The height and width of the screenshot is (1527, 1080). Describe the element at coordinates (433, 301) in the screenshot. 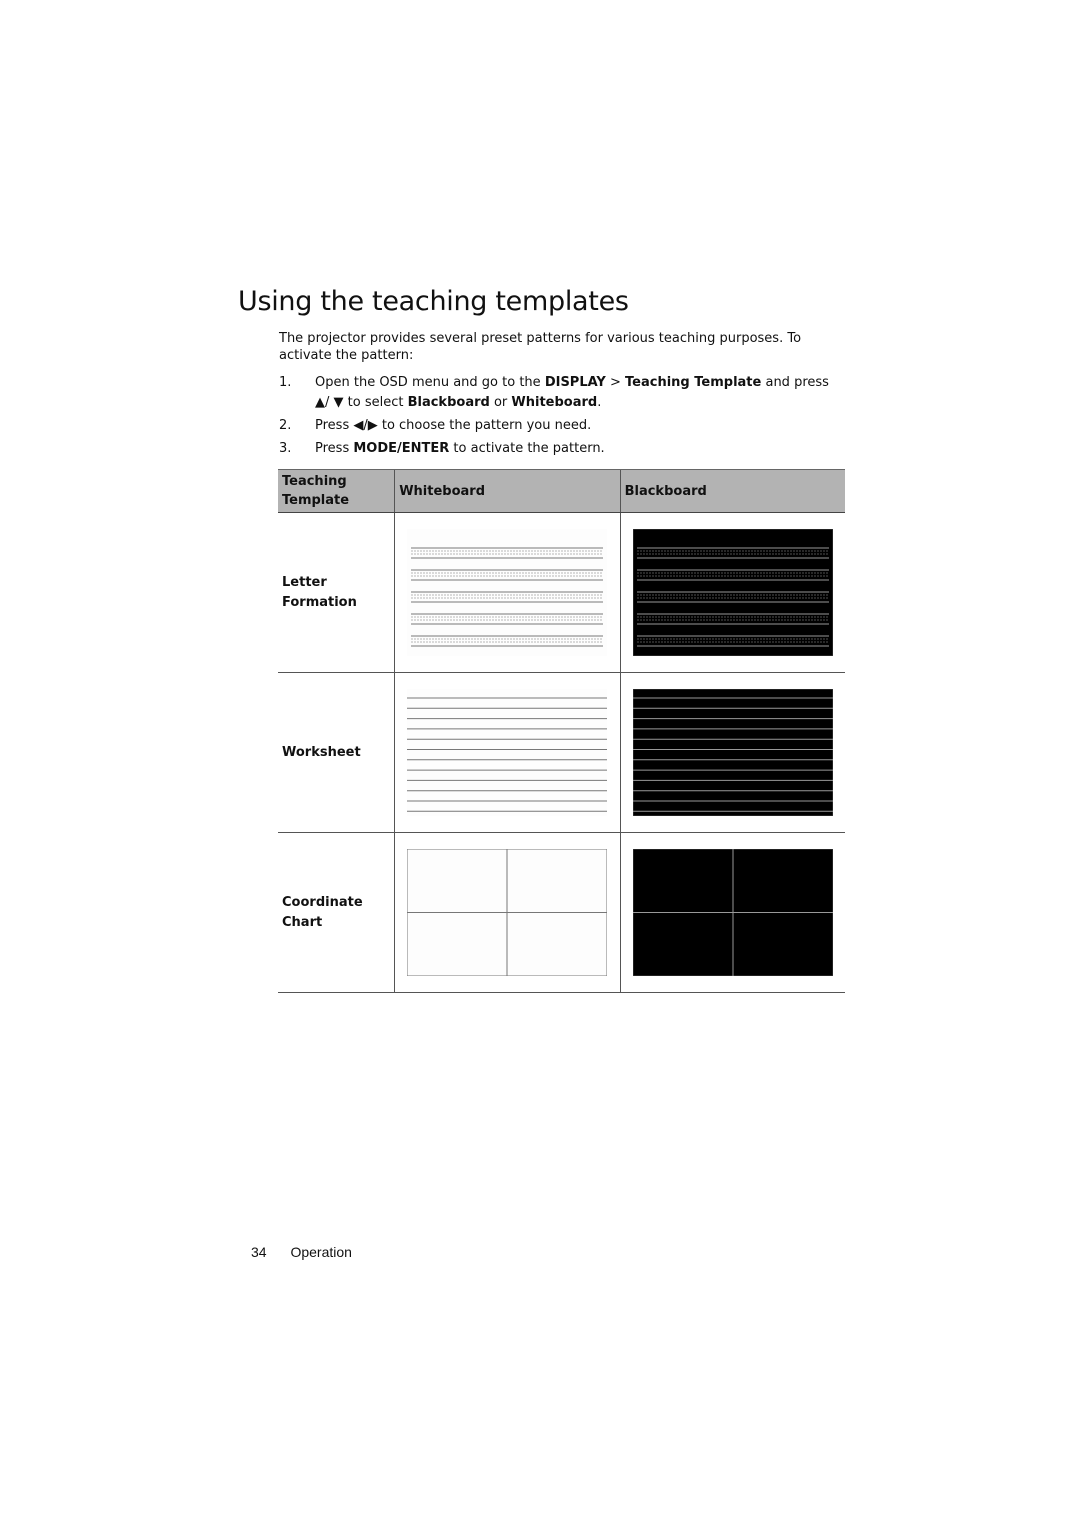

I see `page-title: Using the teaching templates` at that location.